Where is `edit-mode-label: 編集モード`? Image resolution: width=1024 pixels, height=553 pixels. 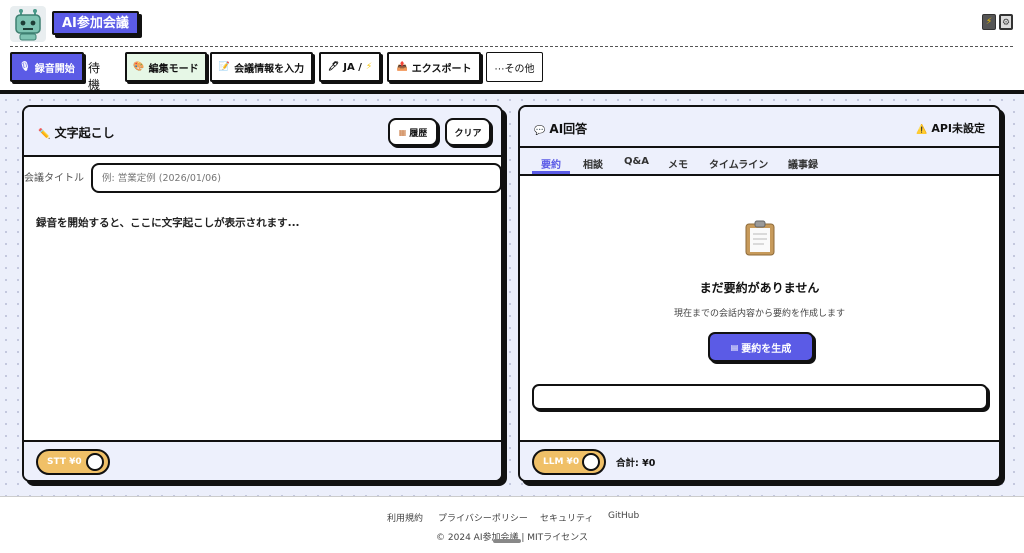 edit-mode-label: 編集モード is located at coordinates (173, 69).